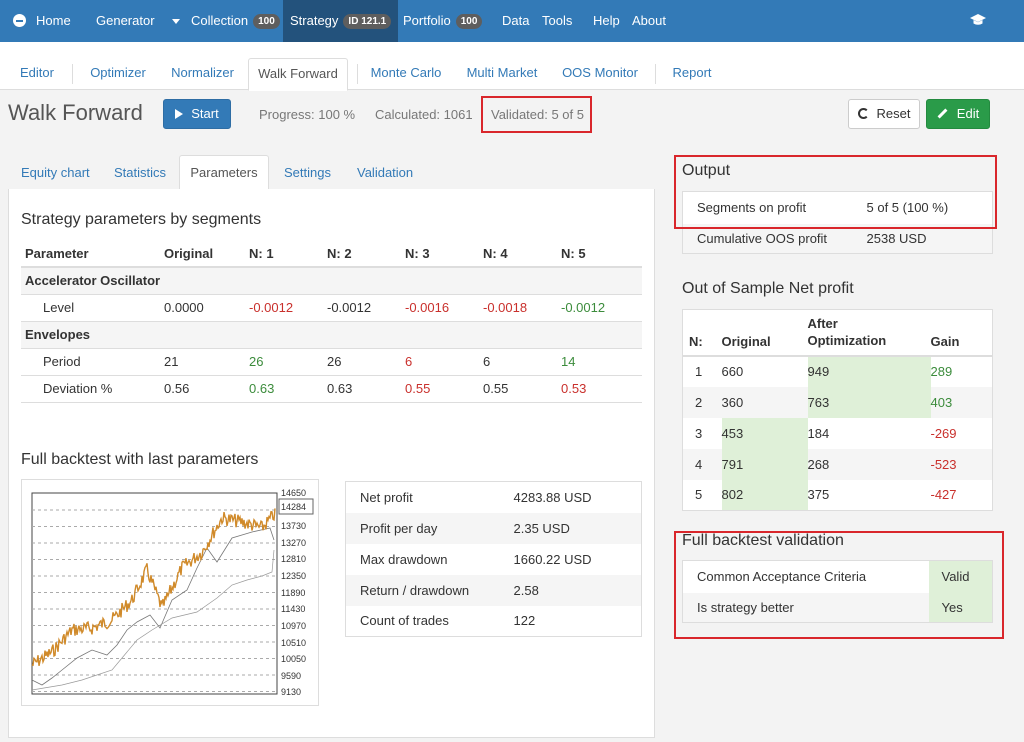 The width and height of the screenshot is (1024, 742). Describe the element at coordinates (573, 253) in the screenshot. I see `params-col-header: N: 5` at that location.